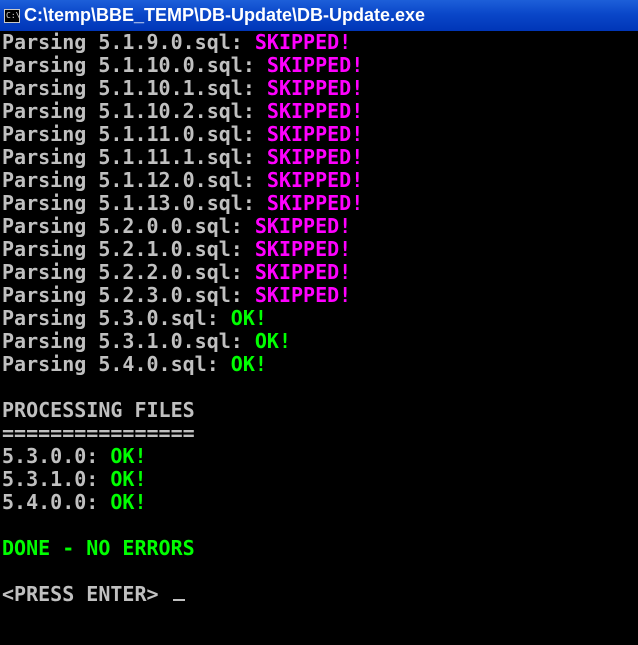 The image size is (638, 645). I want to click on parse-line: Parsing 5.1.11.0.sql: SKIPPED!, so click(182, 134).